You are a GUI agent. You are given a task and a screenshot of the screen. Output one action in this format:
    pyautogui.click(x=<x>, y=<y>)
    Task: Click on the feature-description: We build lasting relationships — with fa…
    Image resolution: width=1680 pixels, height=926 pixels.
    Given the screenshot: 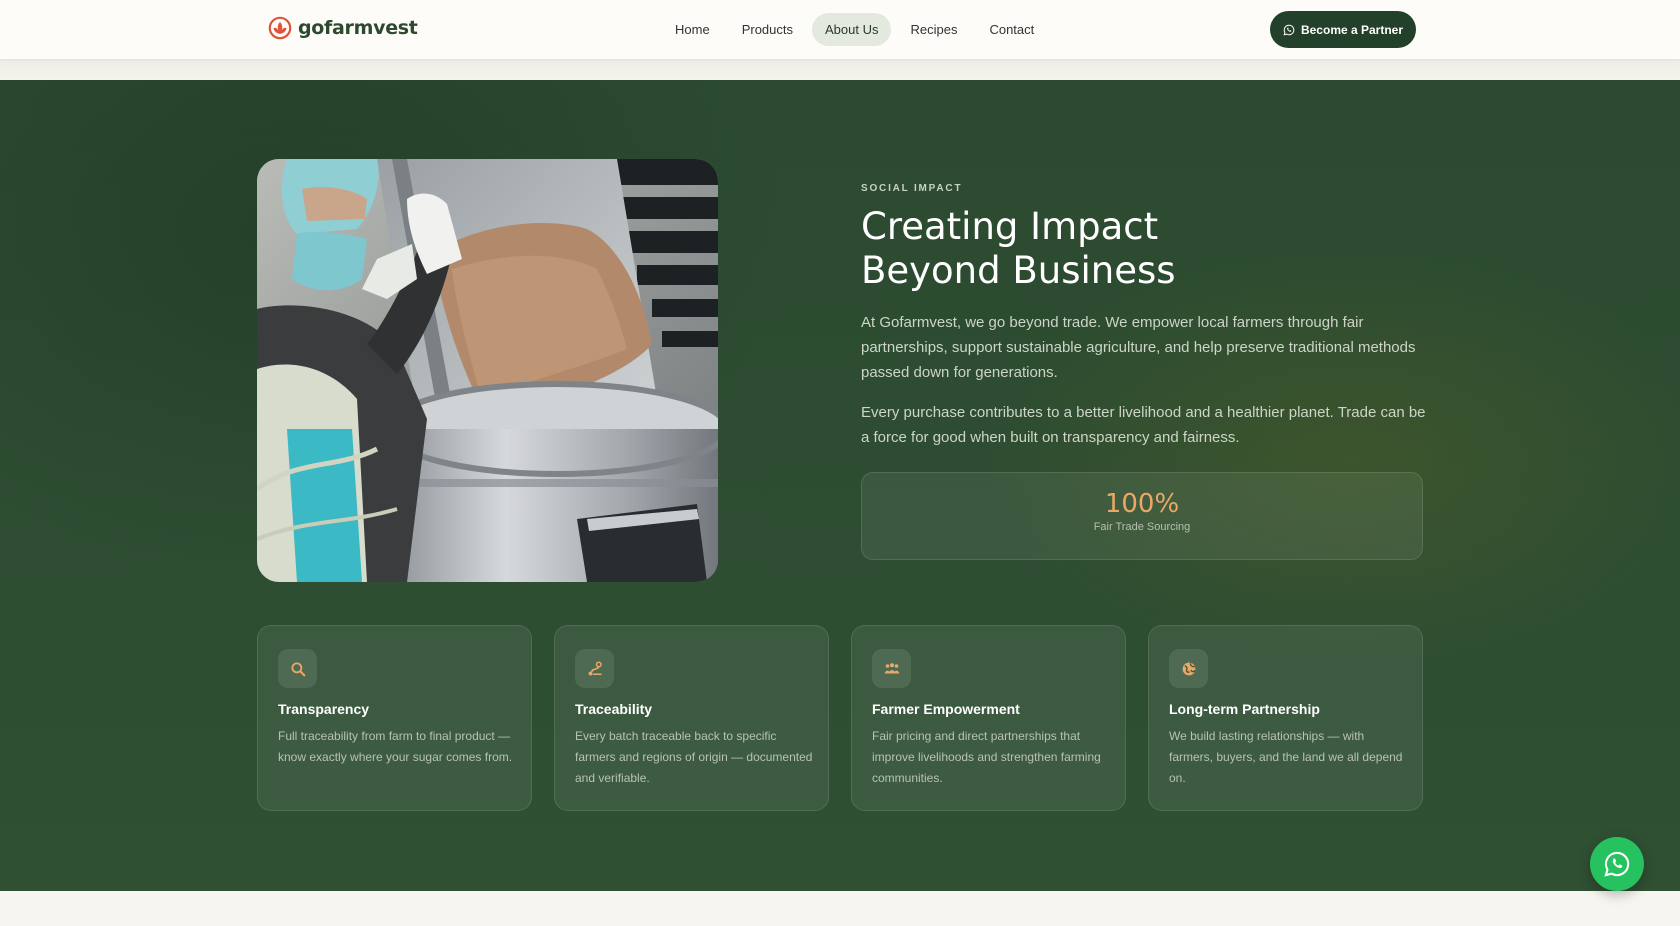 What is the action you would take?
    pyautogui.click(x=1286, y=757)
    